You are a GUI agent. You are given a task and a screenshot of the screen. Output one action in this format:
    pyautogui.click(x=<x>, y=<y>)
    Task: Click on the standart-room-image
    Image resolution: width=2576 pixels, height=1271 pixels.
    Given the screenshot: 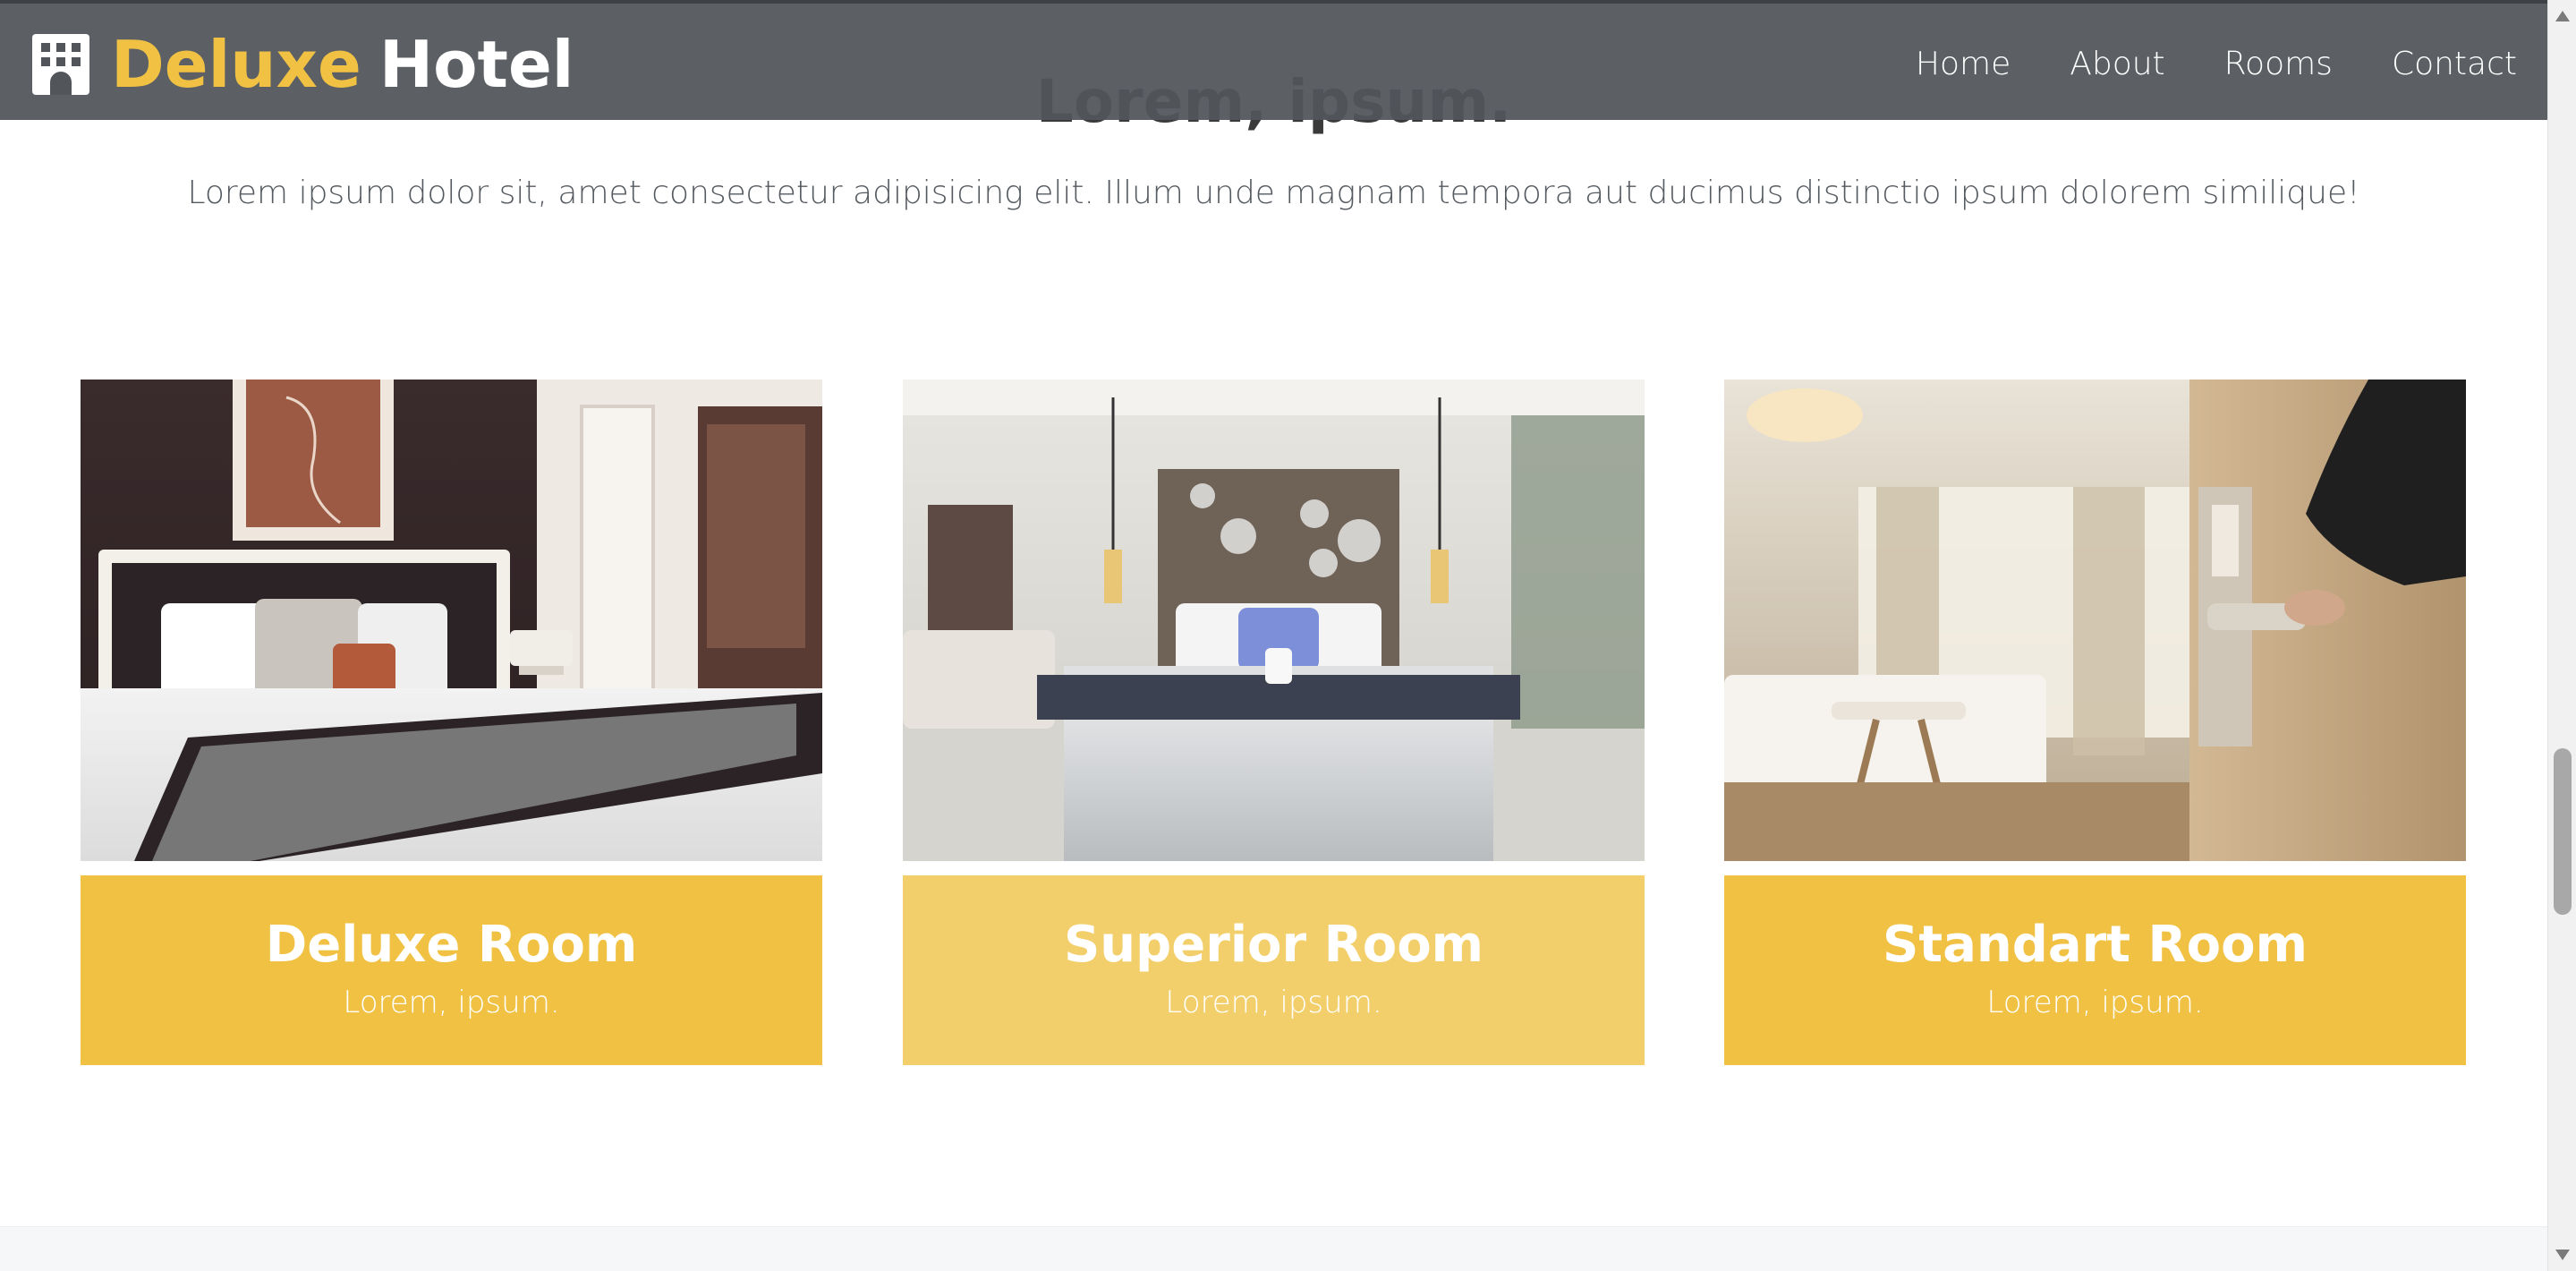 What is the action you would take?
    pyautogui.click(x=2095, y=620)
    